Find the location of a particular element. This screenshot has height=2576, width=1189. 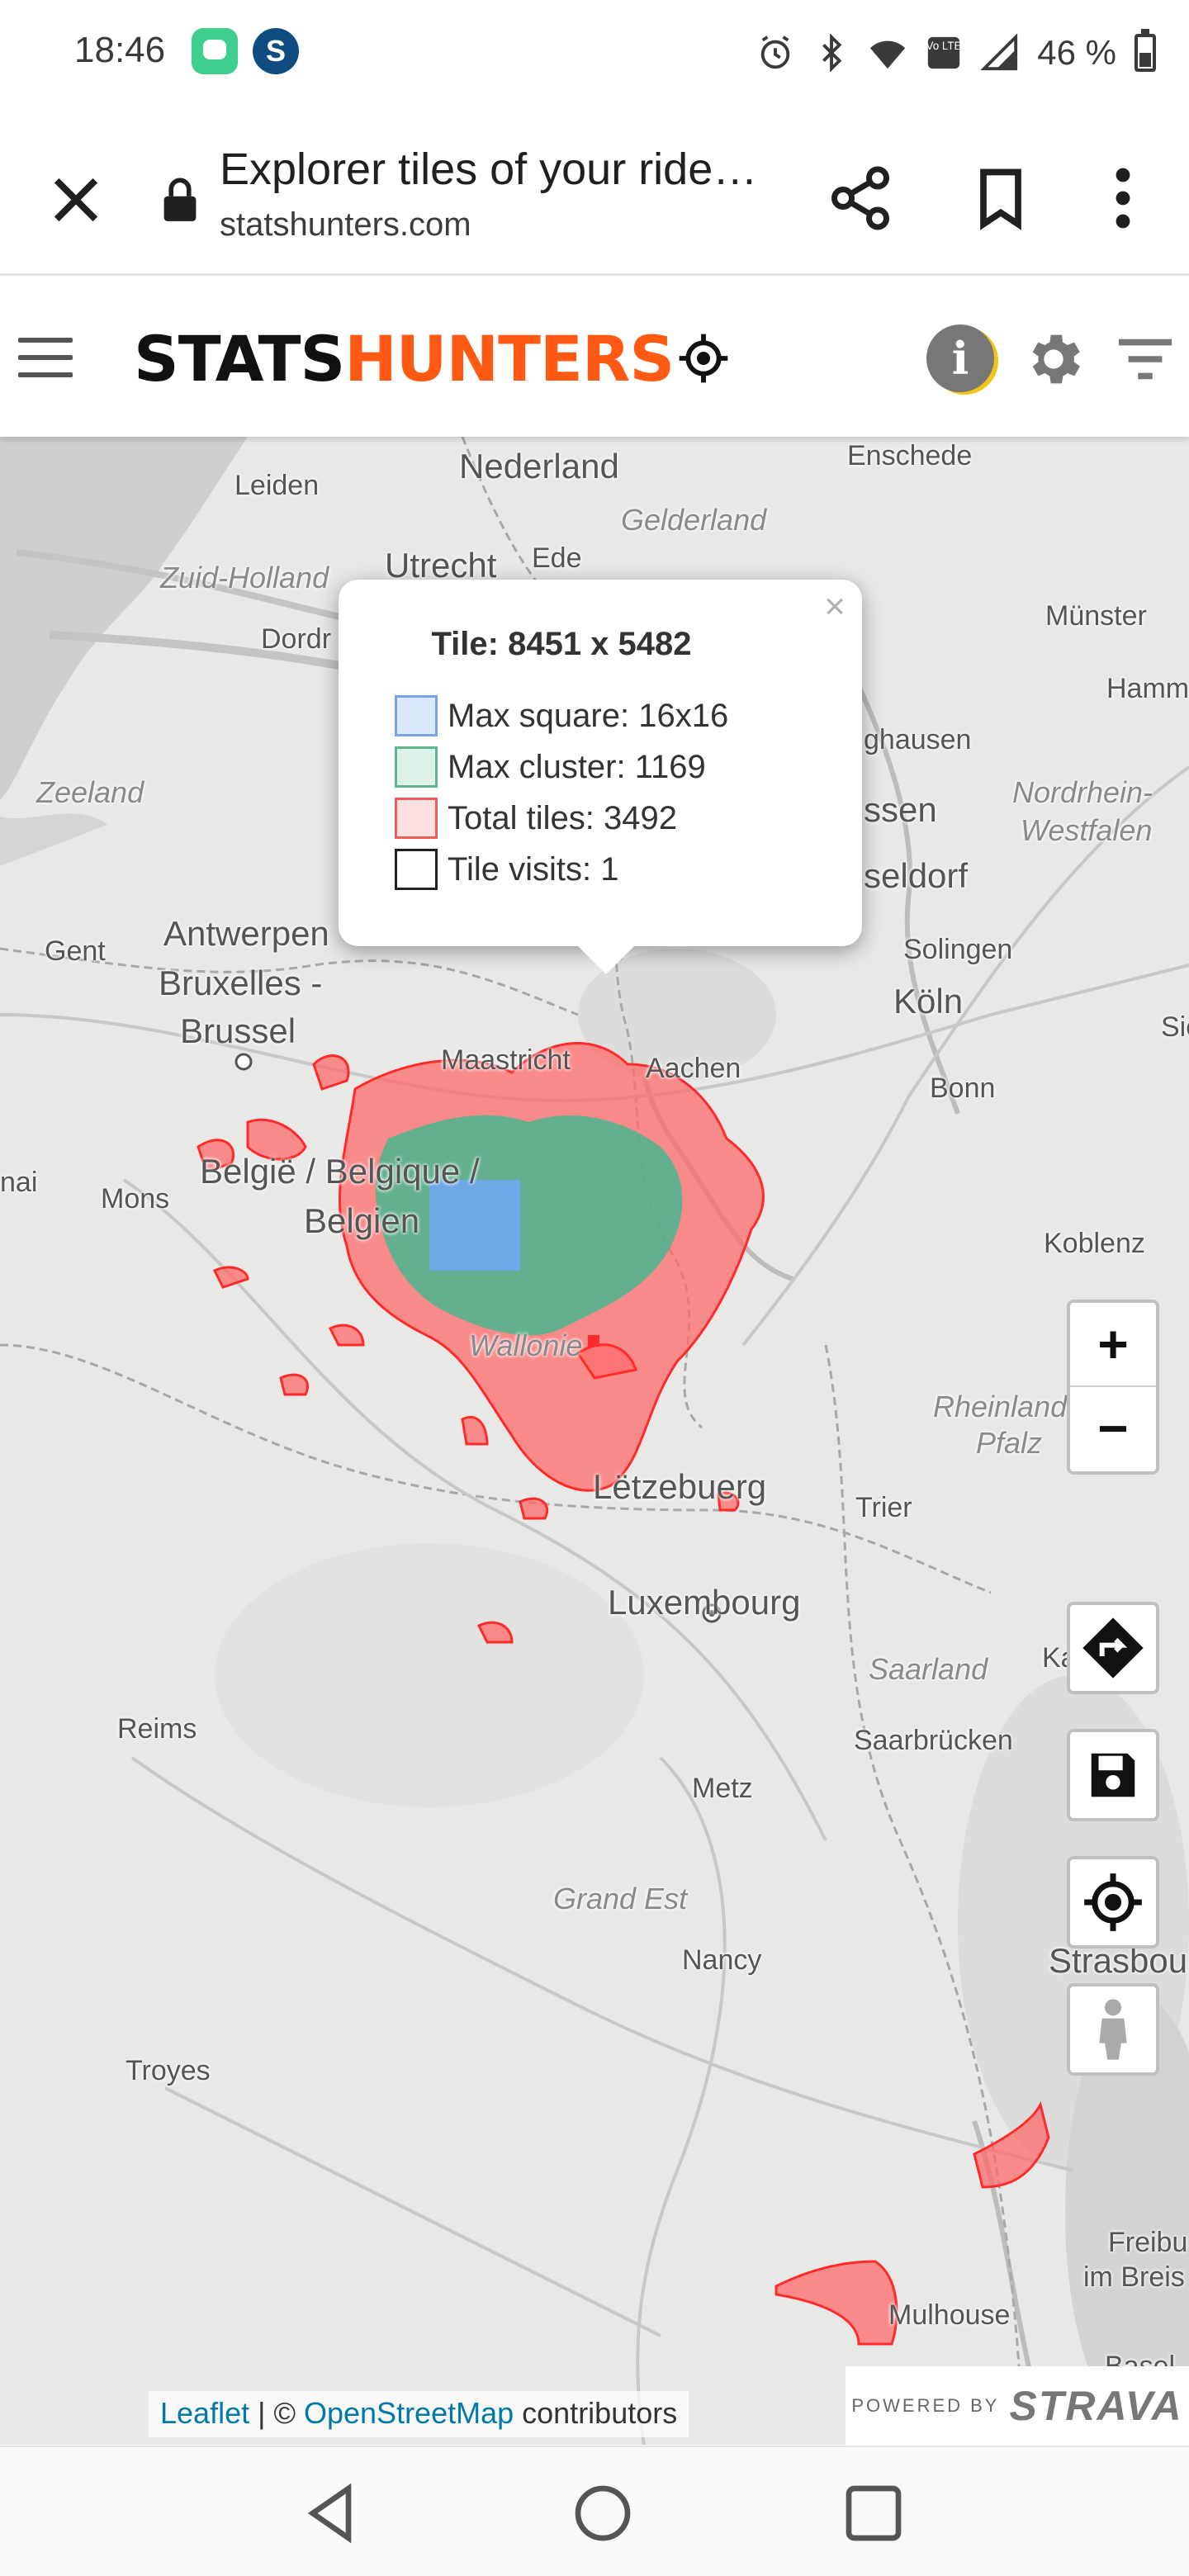

place-label: Nordrhein- is located at coordinates (1082, 792).